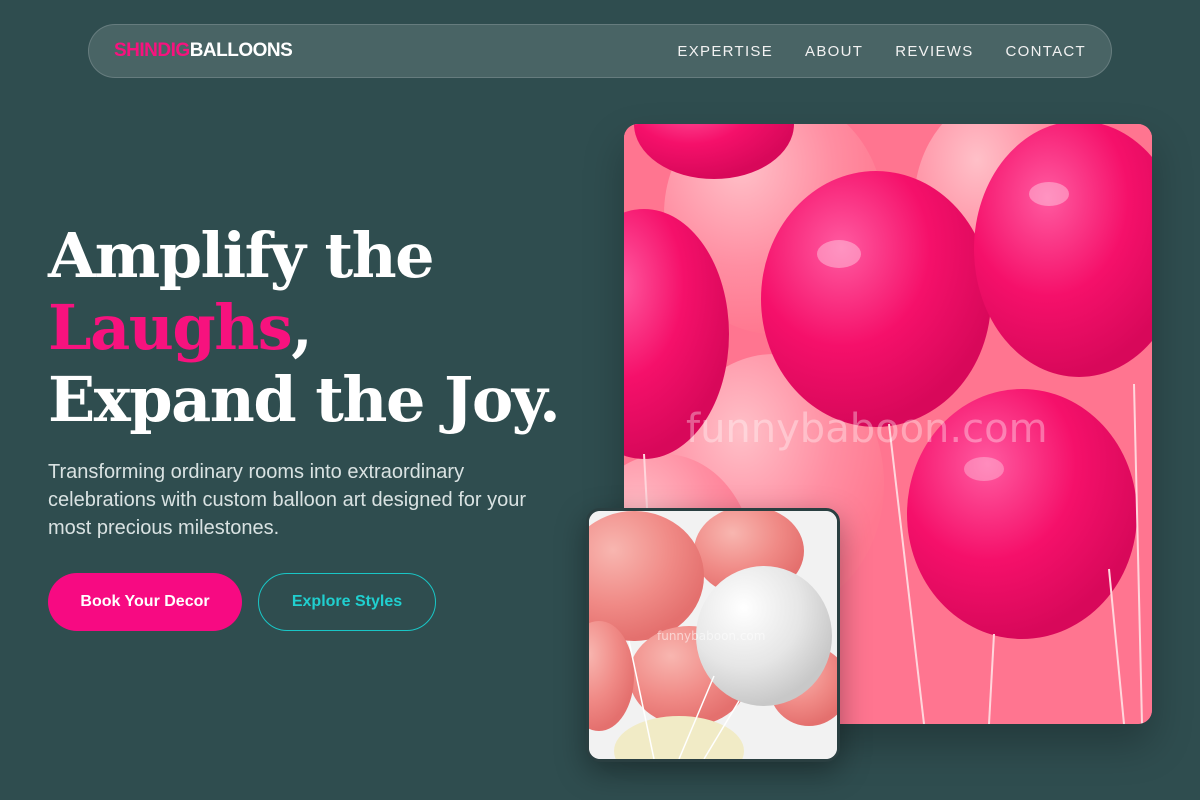  Describe the element at coordinates (867, 429) in the screenshot. I see `image-watermark: funnybaboon.com` at that location.